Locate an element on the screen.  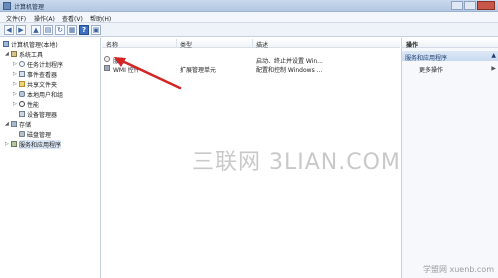
disk-icon is located at coordinates (22, 134).